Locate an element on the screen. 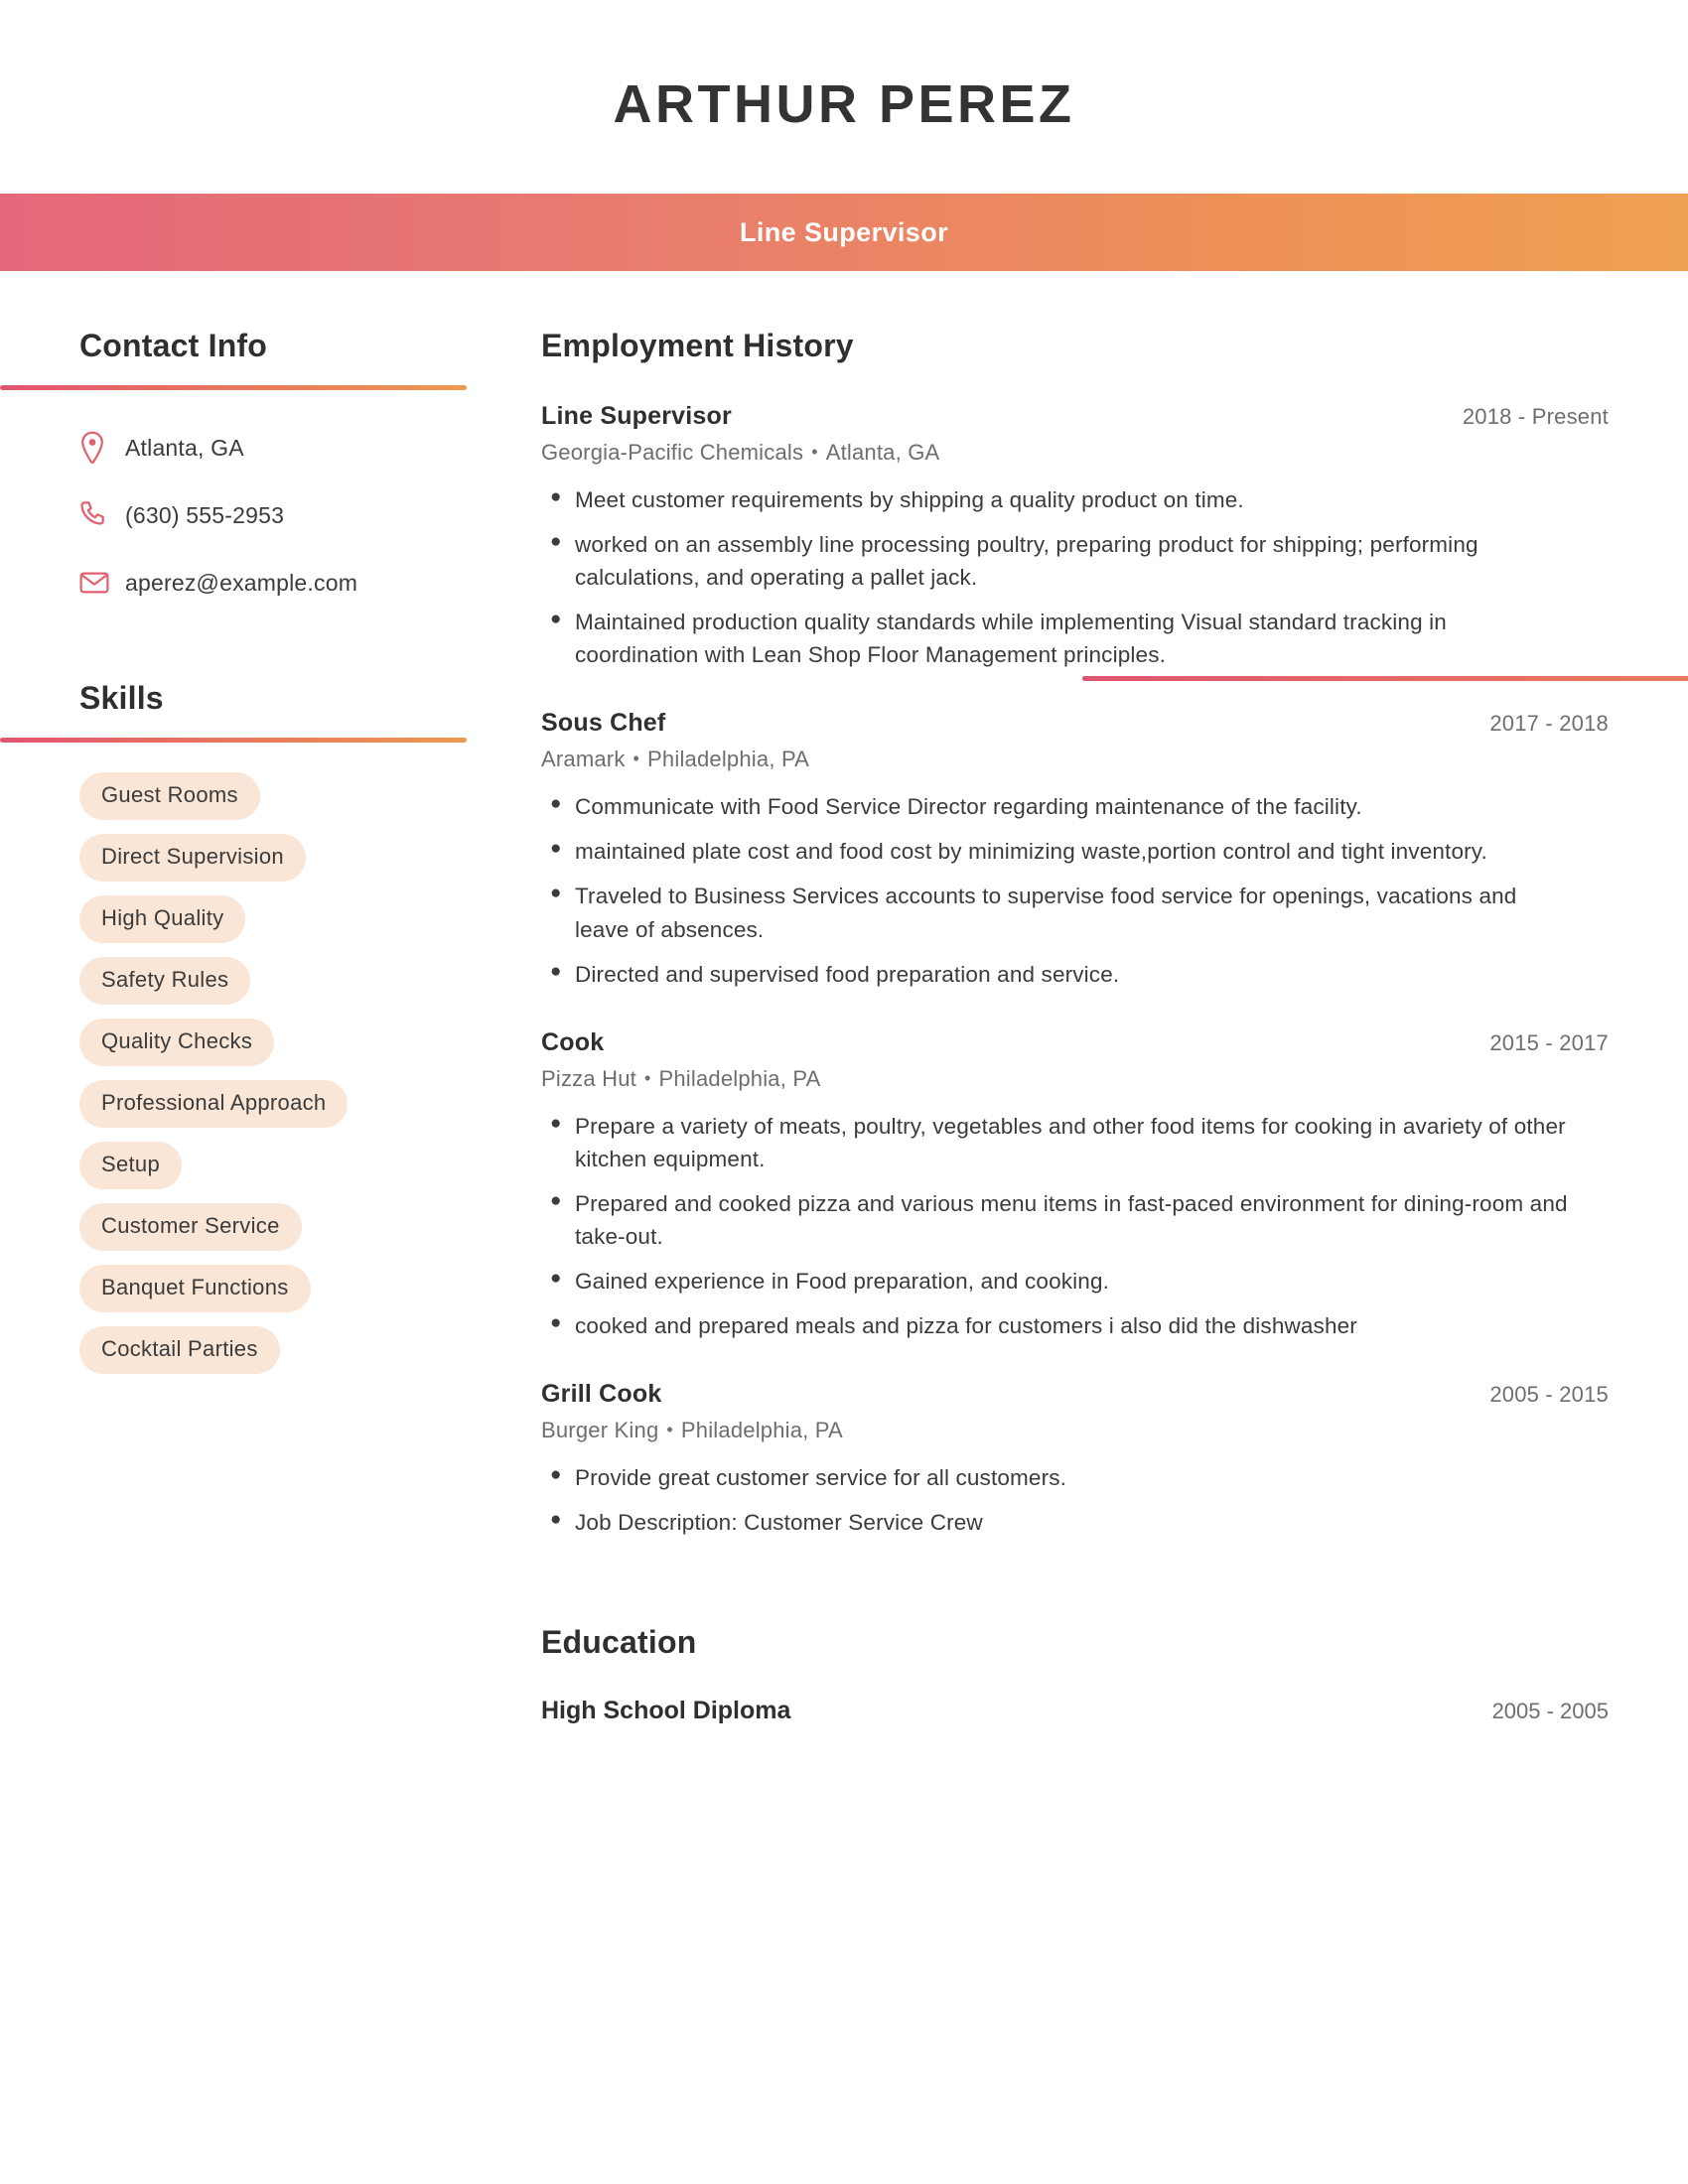 Image resolution: width=1688 pixels, height=2184 pixels. job-title-text: Line Supervisor is located at coordinates (844, 231).